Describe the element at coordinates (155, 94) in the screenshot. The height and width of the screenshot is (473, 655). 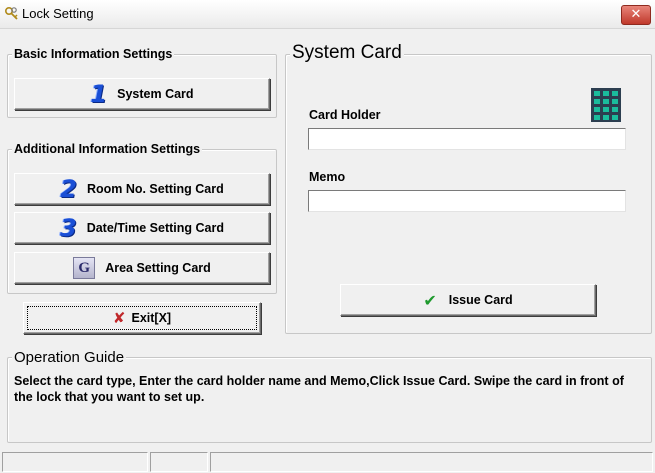
I see `system-card-label: System Card` at that location.